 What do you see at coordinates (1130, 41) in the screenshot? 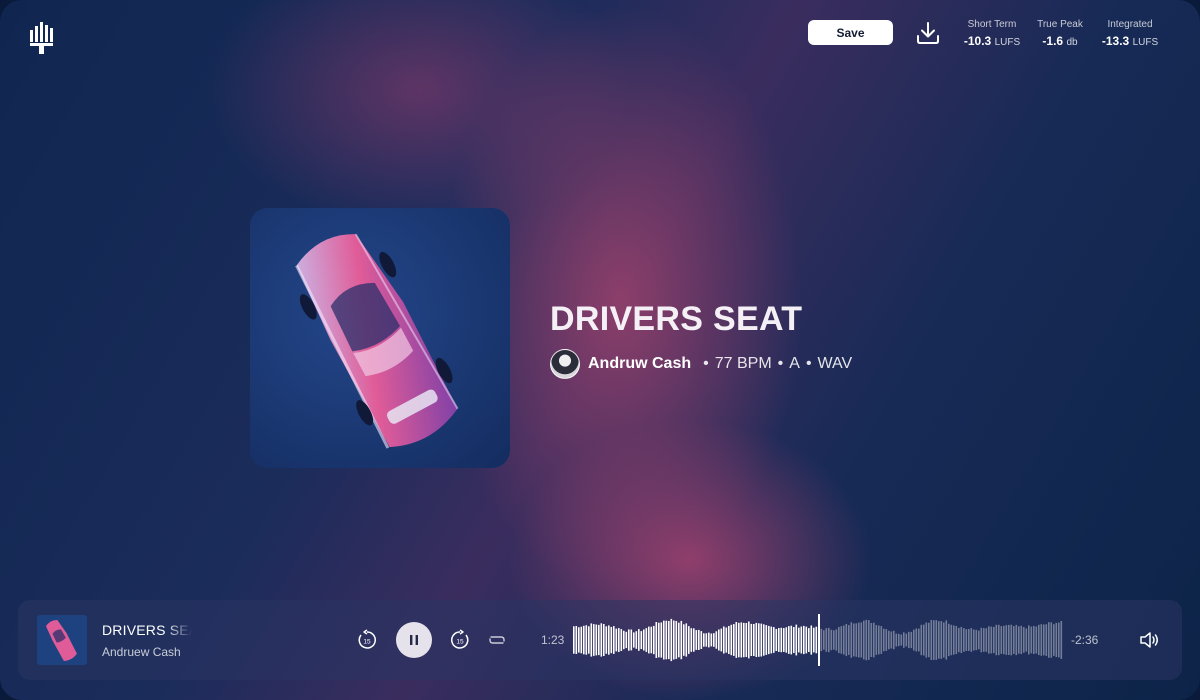
I see `meter-value: -13.3 LUFS` at bounding box center [1130, 41].